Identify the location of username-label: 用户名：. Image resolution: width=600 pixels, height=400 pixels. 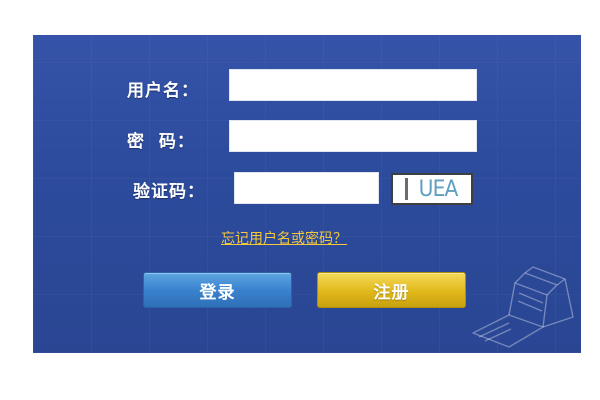
(163, 91).